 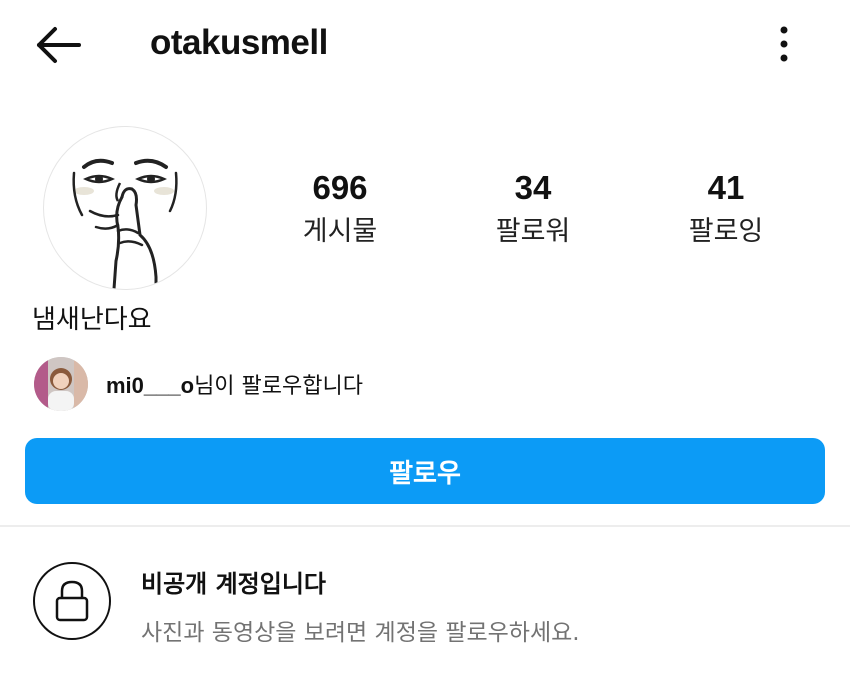 What do you see at coordinates (92, 320) in the screenshot?
I see `profile-bio: 냄새난다요` at bounding box center [92, 320].